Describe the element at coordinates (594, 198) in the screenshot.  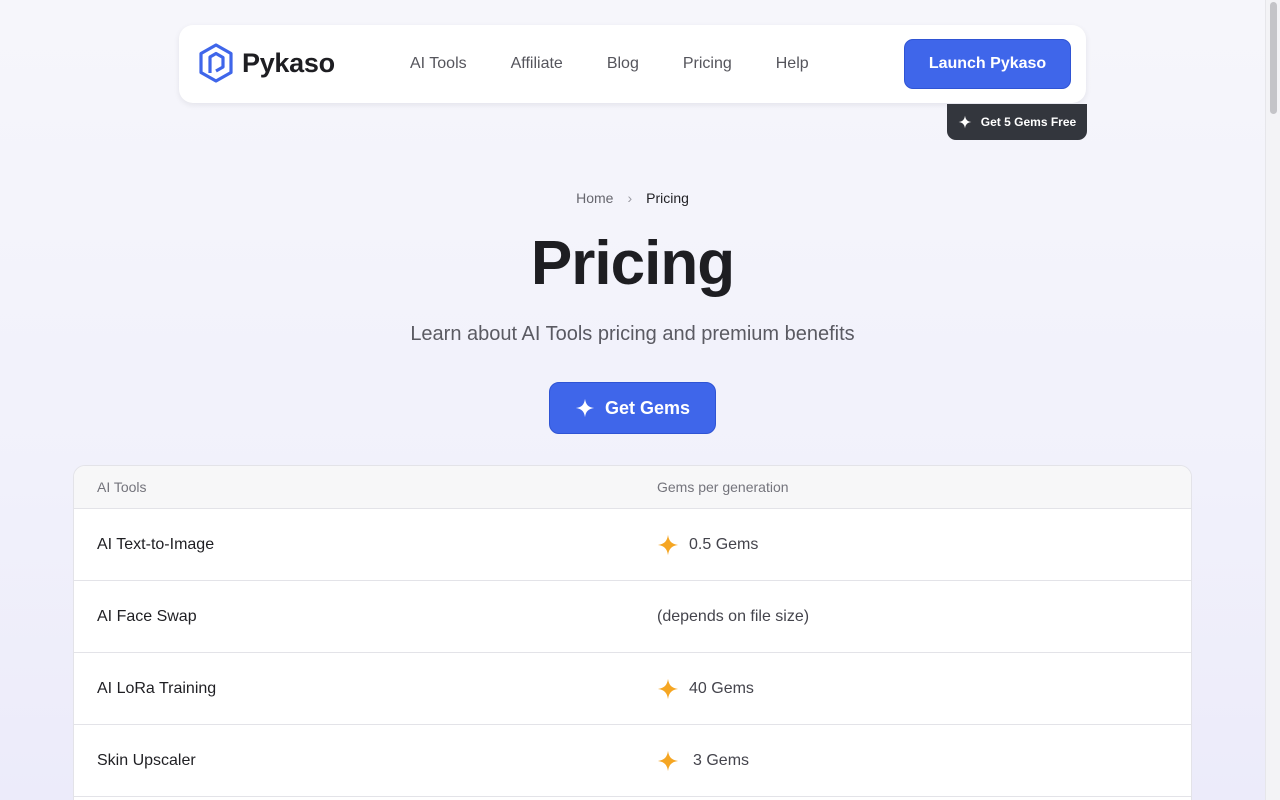
I see `breadcrumb-home: Home` at that location.